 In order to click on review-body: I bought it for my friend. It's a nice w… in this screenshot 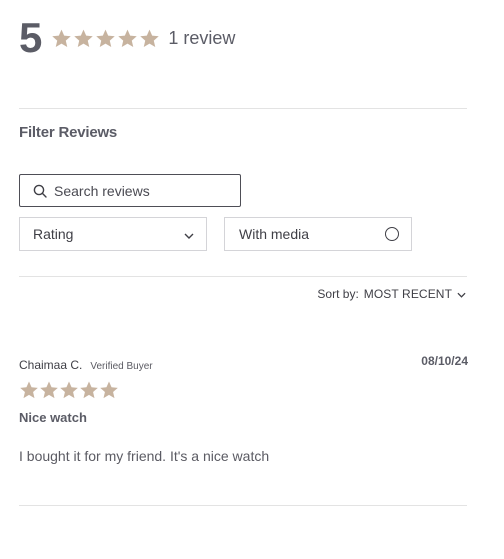, I will do `click(144, 456)`.